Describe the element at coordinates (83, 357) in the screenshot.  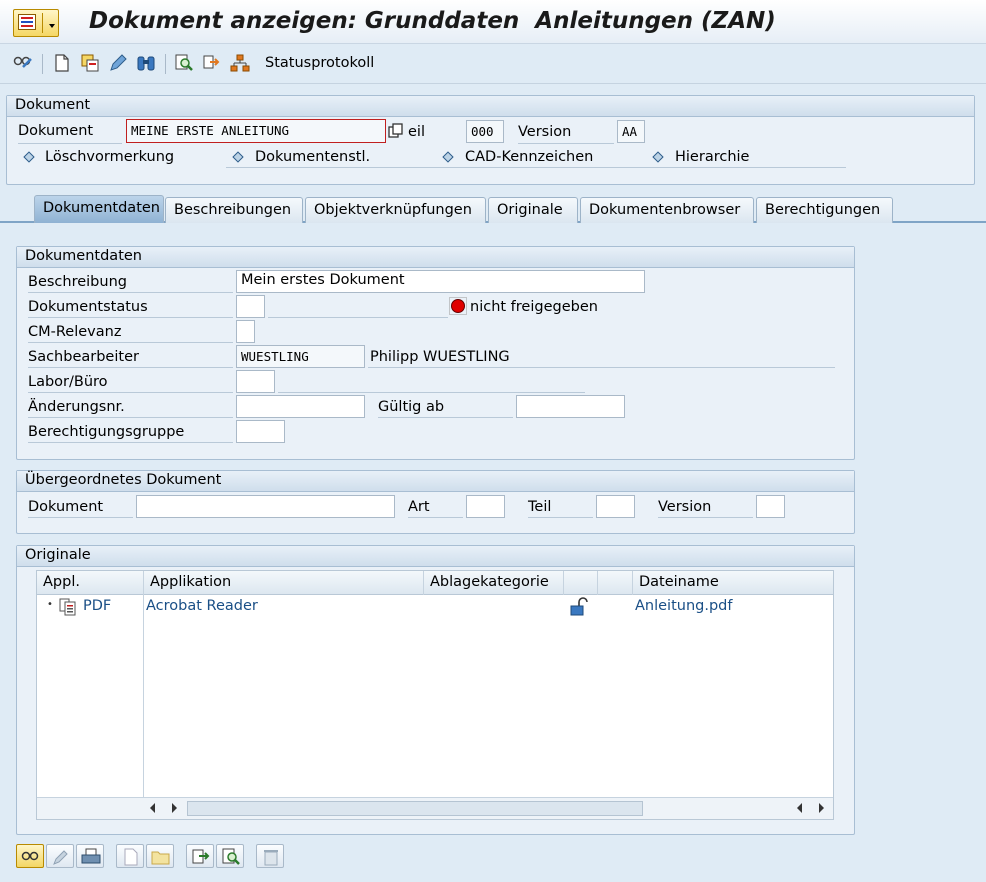
I see `sachbearbeiter-label: Sachbearbeiter` at that location.